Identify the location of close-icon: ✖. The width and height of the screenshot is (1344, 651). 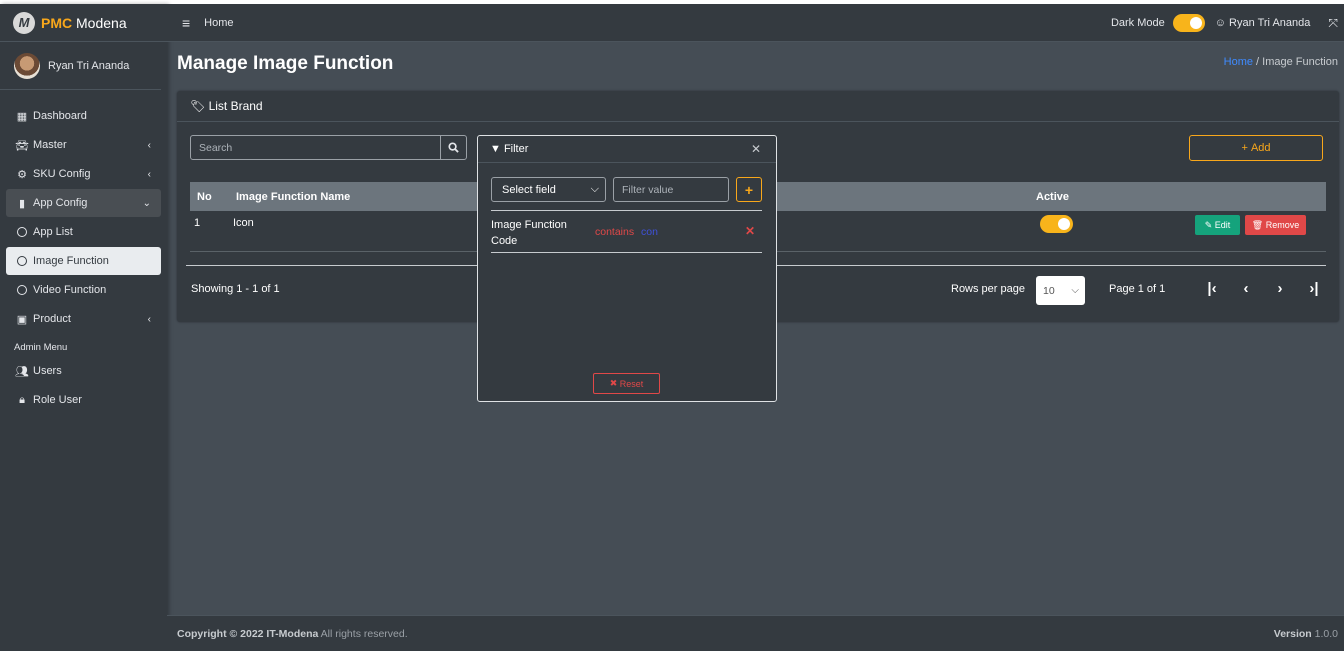
(613, 383).